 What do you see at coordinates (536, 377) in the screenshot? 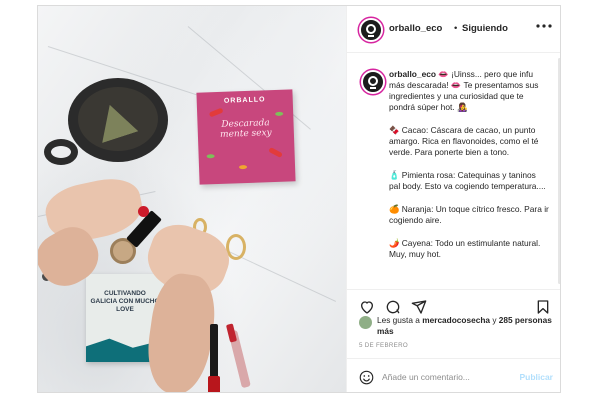
I see `publish-button: Publicar` at bounding box center [536, 377].